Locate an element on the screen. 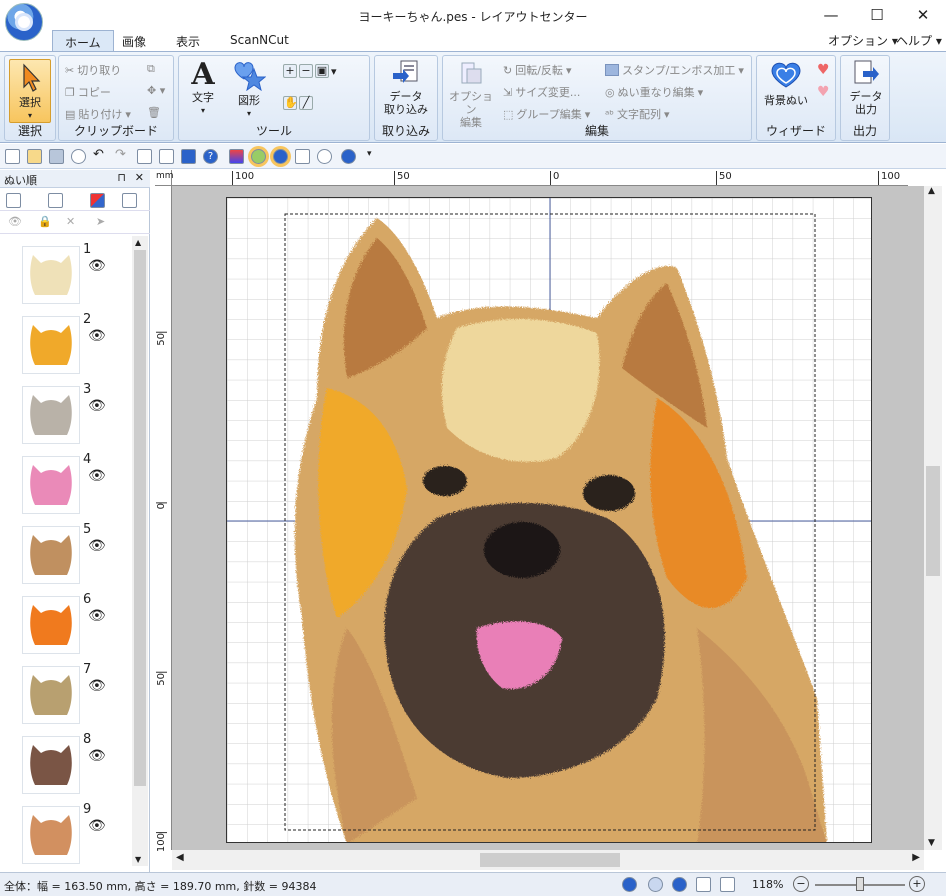  delete-icon: 🗑 is located at coordinates (154, 112).